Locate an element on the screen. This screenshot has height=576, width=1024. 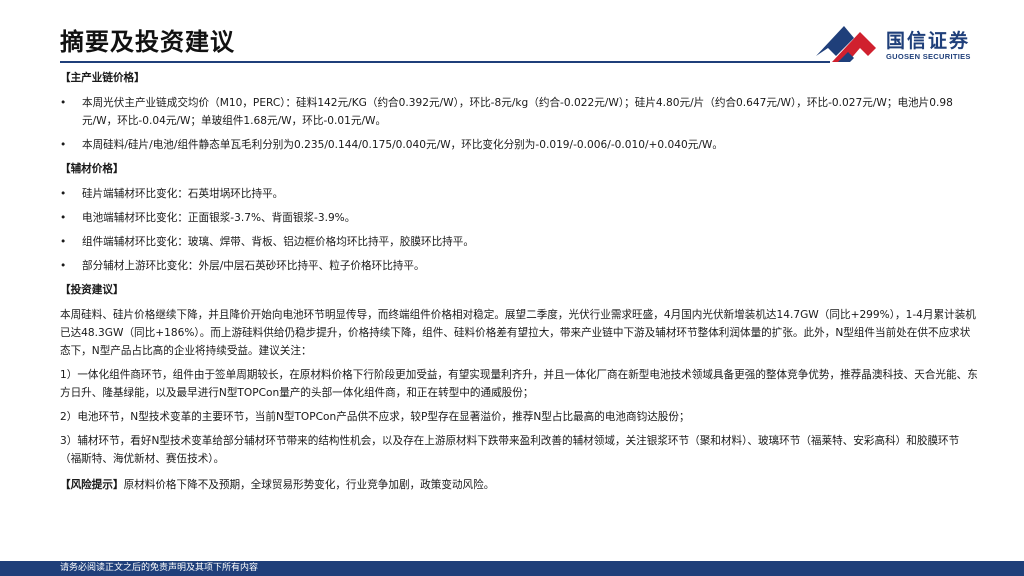
section-heading-investment: 【投资建议】 is located at coordinates (92, 290).